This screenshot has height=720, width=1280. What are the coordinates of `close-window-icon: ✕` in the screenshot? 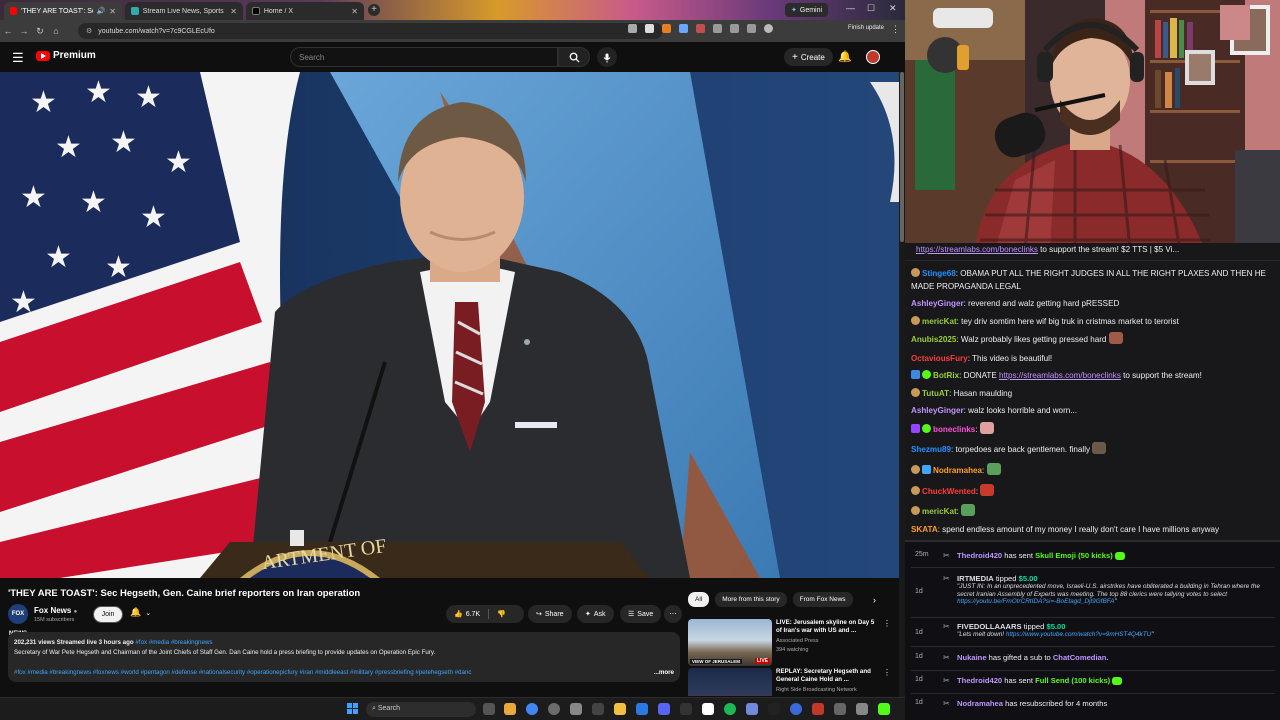 It's located at (893, 8).